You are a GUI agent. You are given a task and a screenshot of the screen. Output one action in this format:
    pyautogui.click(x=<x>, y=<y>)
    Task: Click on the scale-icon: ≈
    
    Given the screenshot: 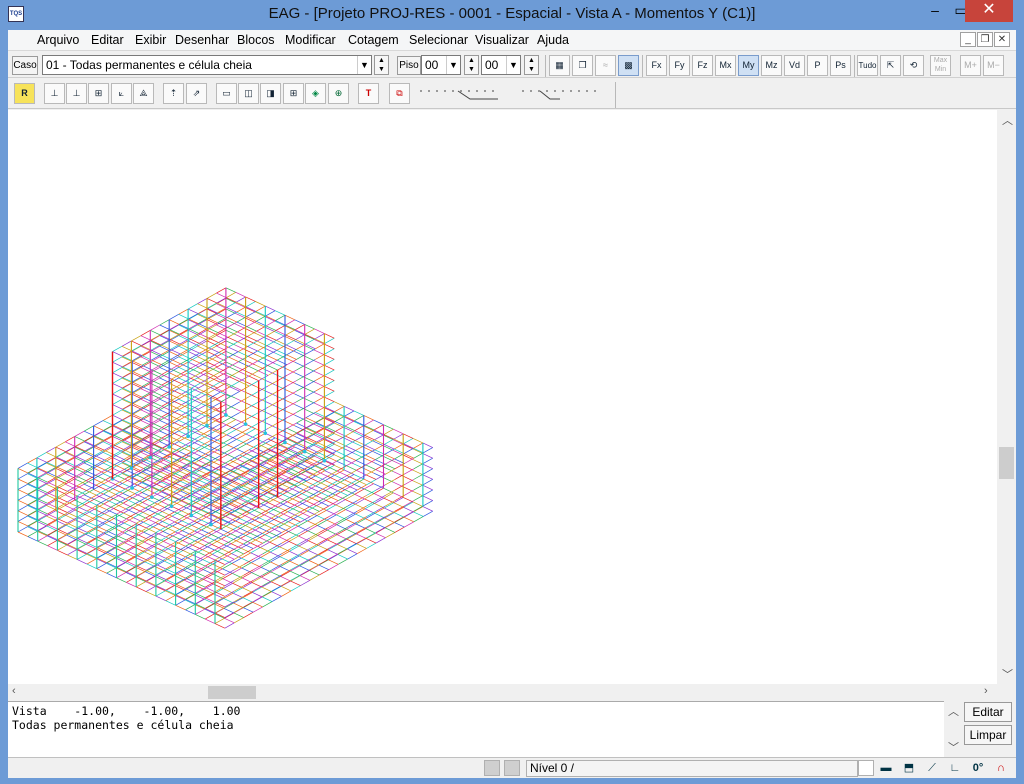 What is the action you would take?
    pyautogui.click(x=605, y=65)
    